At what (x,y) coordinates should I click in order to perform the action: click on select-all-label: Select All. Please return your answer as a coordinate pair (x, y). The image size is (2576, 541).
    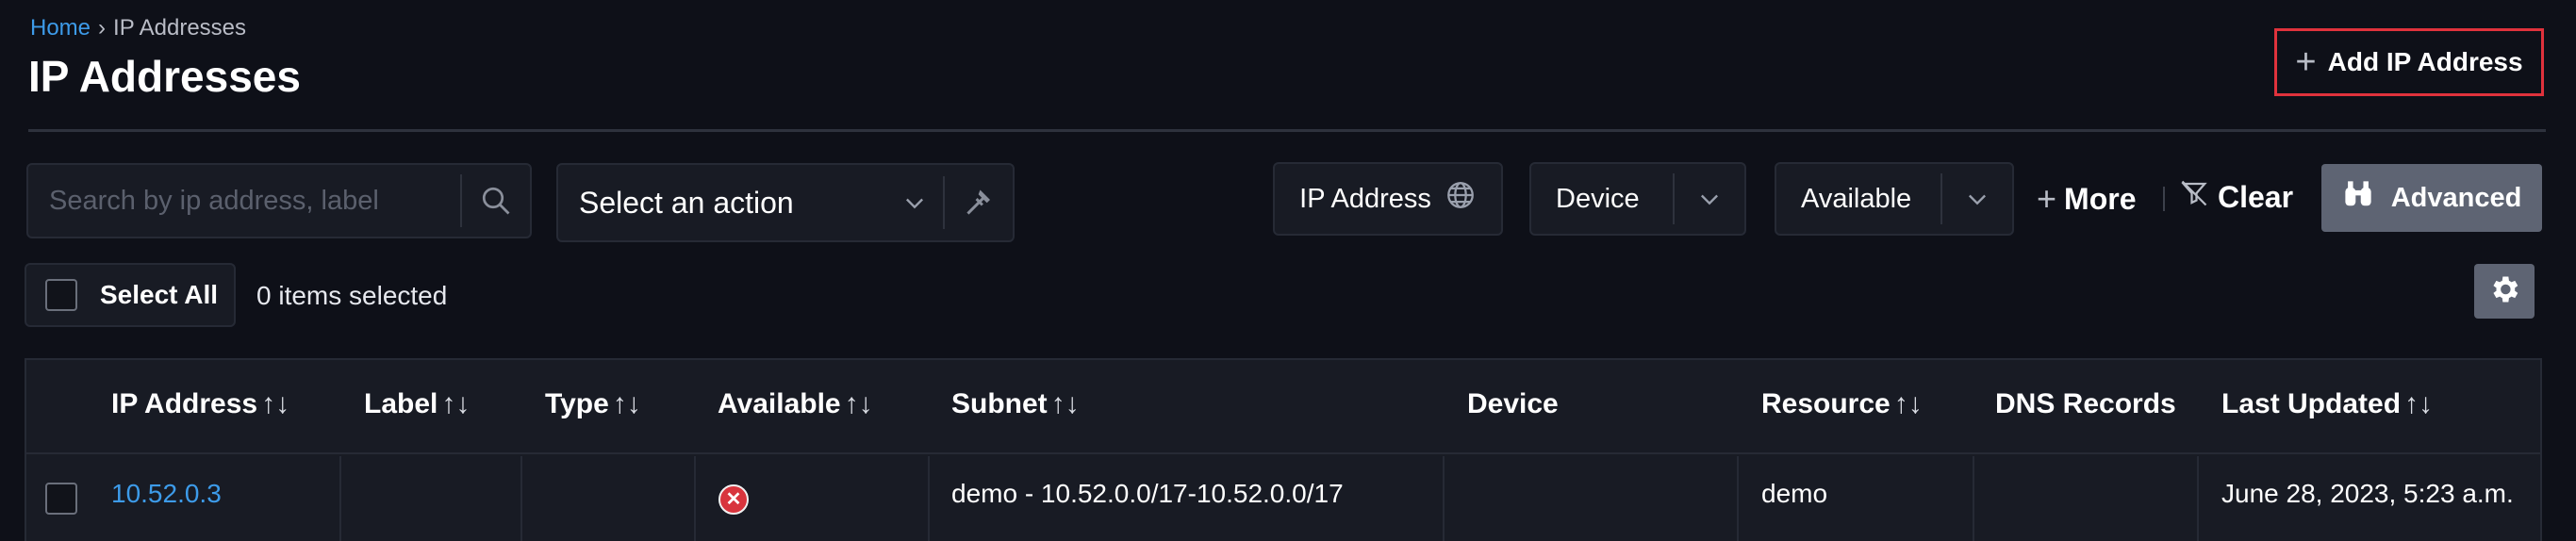
    Looking at the image, I should click on (159, 294).